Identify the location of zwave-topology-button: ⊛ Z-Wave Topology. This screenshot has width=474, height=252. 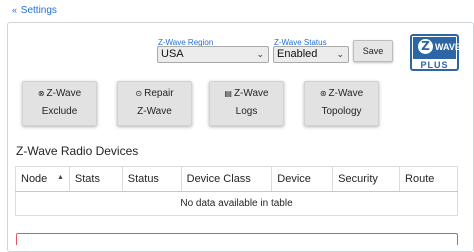
(341, 103).